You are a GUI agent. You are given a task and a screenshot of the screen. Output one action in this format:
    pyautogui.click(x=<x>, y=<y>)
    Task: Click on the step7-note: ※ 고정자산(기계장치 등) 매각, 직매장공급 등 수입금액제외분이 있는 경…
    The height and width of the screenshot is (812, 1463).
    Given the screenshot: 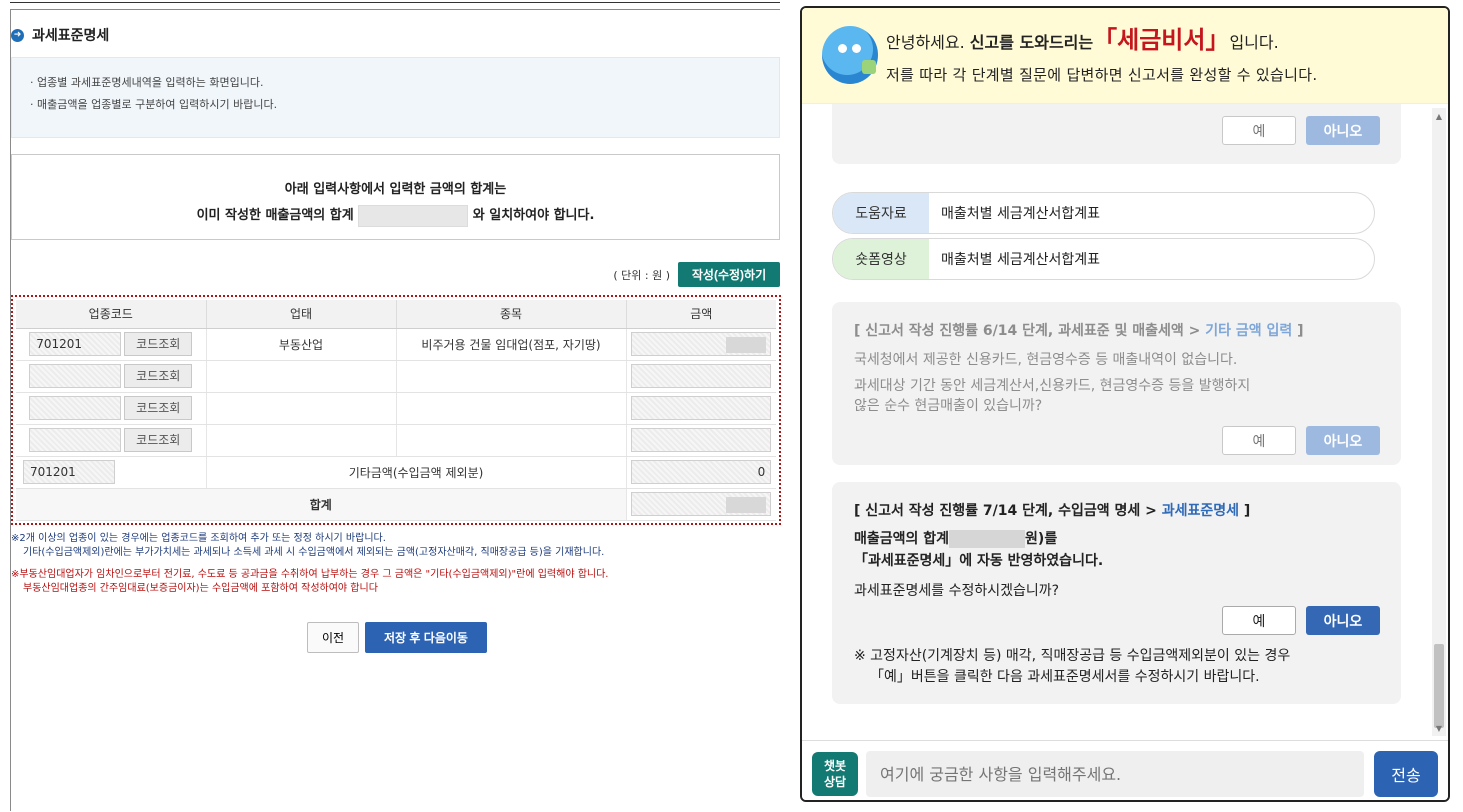 What is the action you would take?
    pyautogui.click(x=1072, y=667)
    